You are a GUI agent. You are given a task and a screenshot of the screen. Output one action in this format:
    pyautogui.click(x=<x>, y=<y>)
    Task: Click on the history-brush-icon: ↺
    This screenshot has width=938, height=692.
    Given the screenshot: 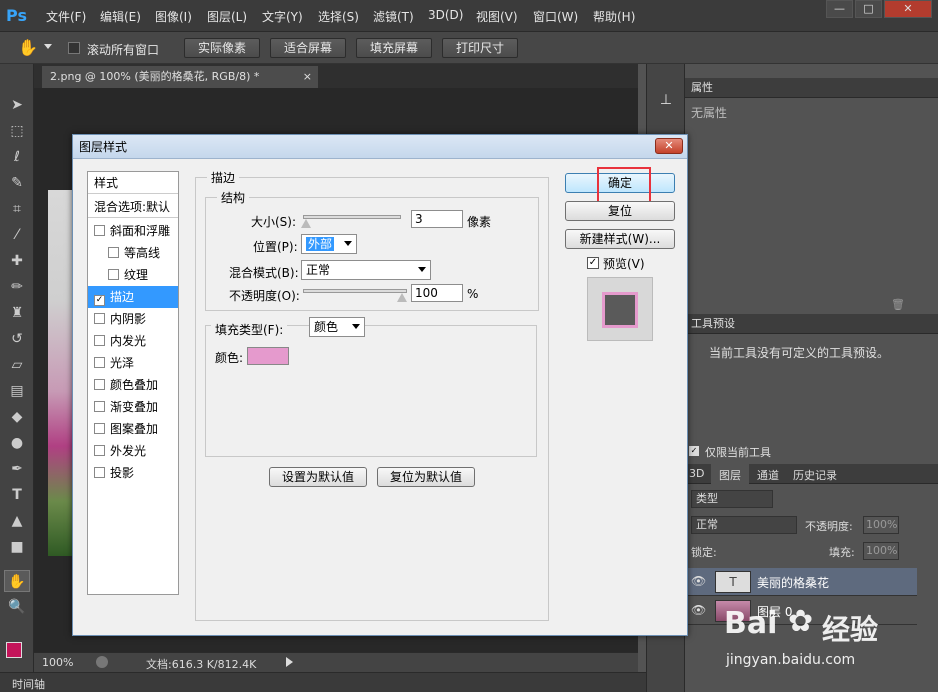 What is the action you would take?
    pyautogui.click(x=17, y=339)
    